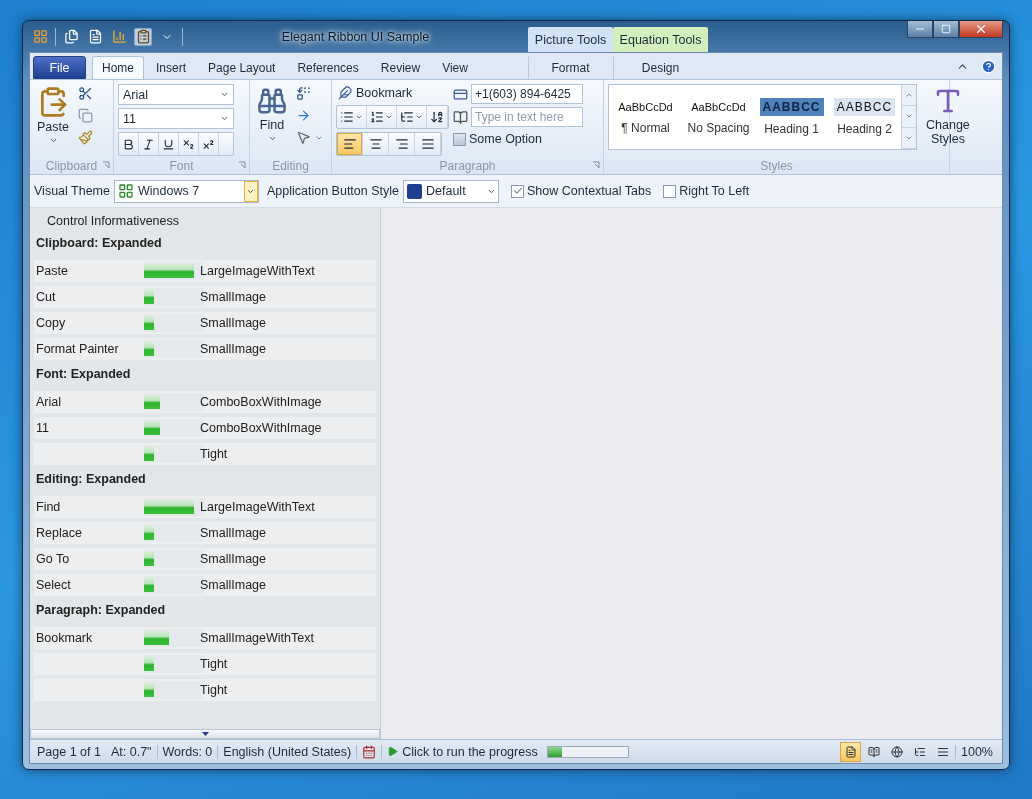 This screenshot has height=799, width=1032. What do you see at coordinates (527, 94) in the screenshot?
I see `phone-field: +1(603) 894-6425` at bounding box center [527, 94].